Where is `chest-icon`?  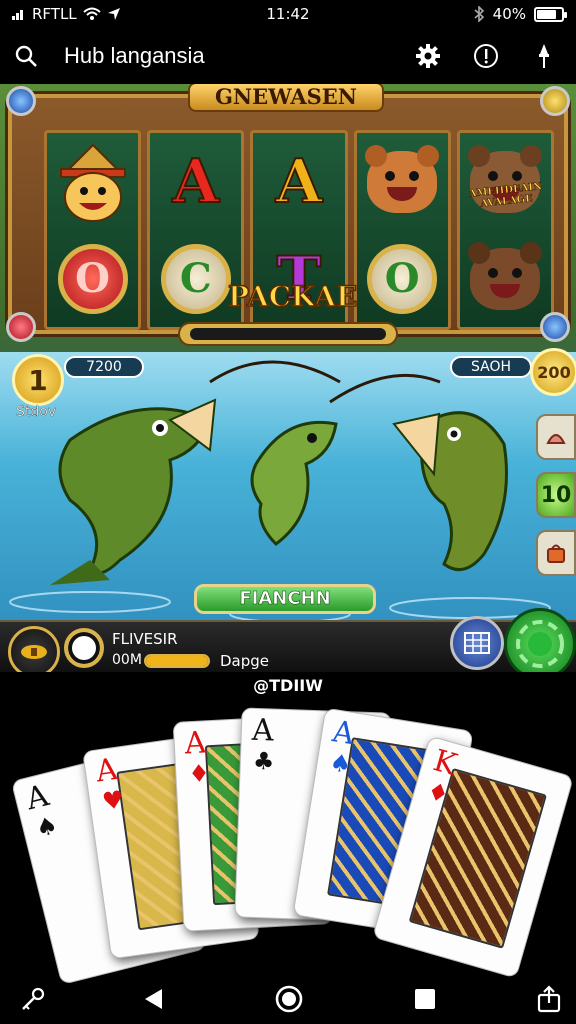
chest-icon is located at coordinates (34, 652).